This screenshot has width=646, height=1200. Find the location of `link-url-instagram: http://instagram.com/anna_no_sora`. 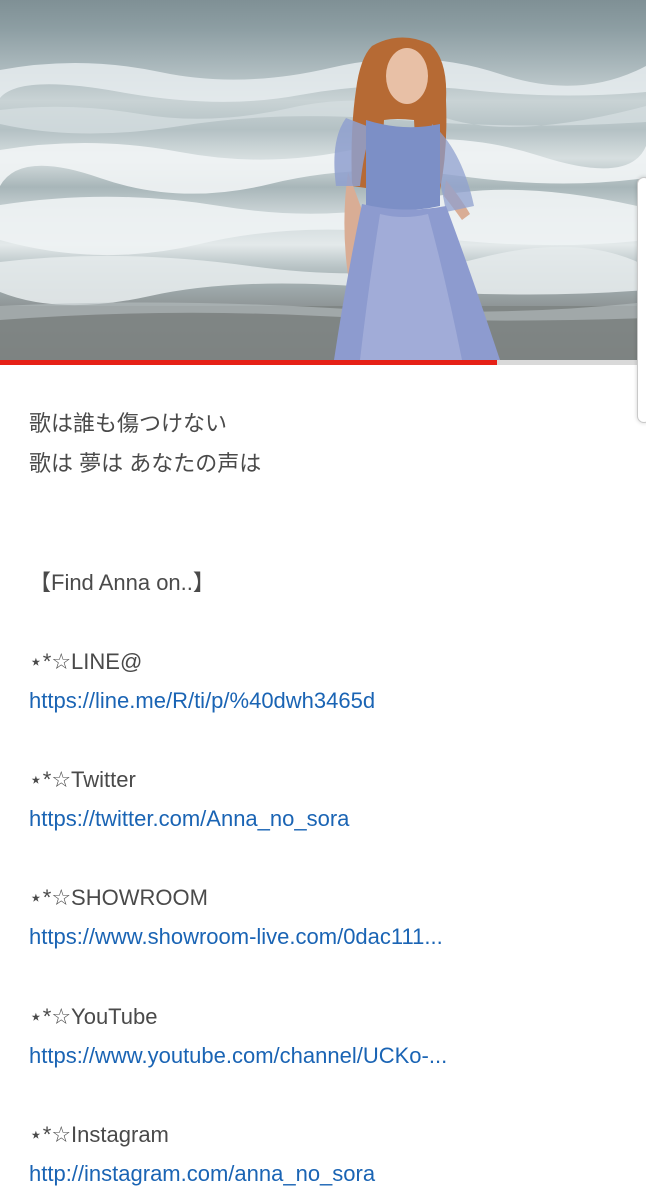

link-url-instagram: http://instagram.com/anna_no_sora is located at coordinates (202, 1174).